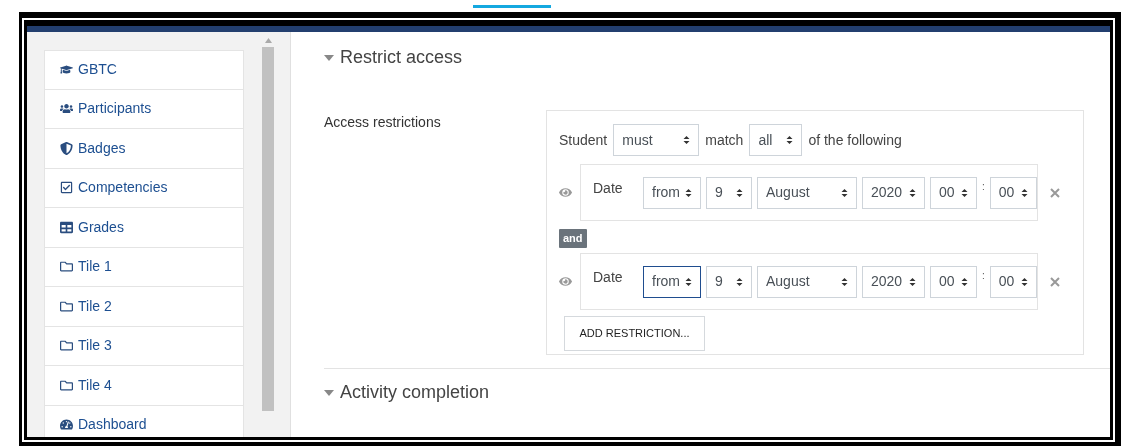  I want to click on gauge-icon, so click(66, 425).